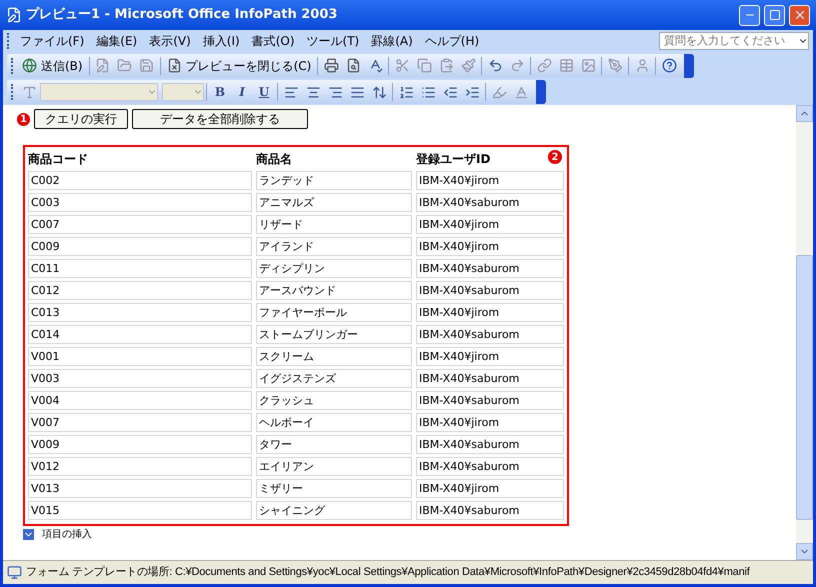 This screenshot has height=587, width=816. What do you see at coordinates (274, 159) in the screenshot?
I see `column-header: 商品名` at bounding box center [274, 159].